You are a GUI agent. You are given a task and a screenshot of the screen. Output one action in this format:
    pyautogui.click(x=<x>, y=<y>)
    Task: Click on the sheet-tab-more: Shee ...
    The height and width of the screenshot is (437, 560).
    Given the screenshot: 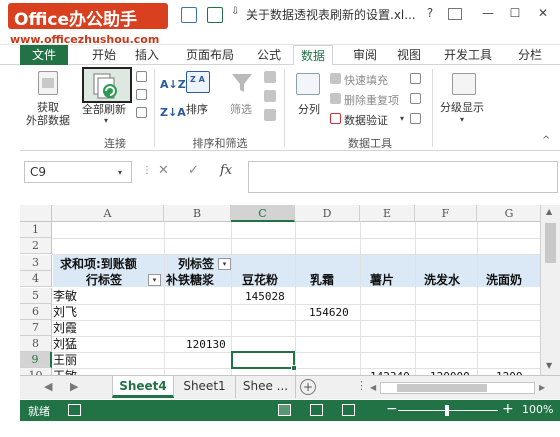 What is the action you would take?
    pyautogui.click(x=266, y=387)
    